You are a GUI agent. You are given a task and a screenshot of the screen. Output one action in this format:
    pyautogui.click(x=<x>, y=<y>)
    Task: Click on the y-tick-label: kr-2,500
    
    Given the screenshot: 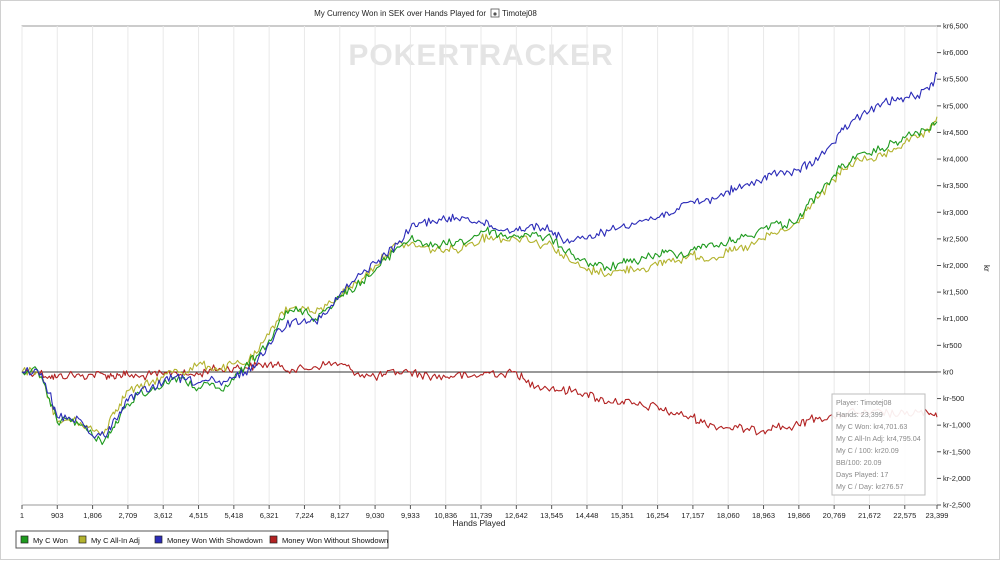 What is the action you would take?
    pyautogui.click(x=957, y=505)
    